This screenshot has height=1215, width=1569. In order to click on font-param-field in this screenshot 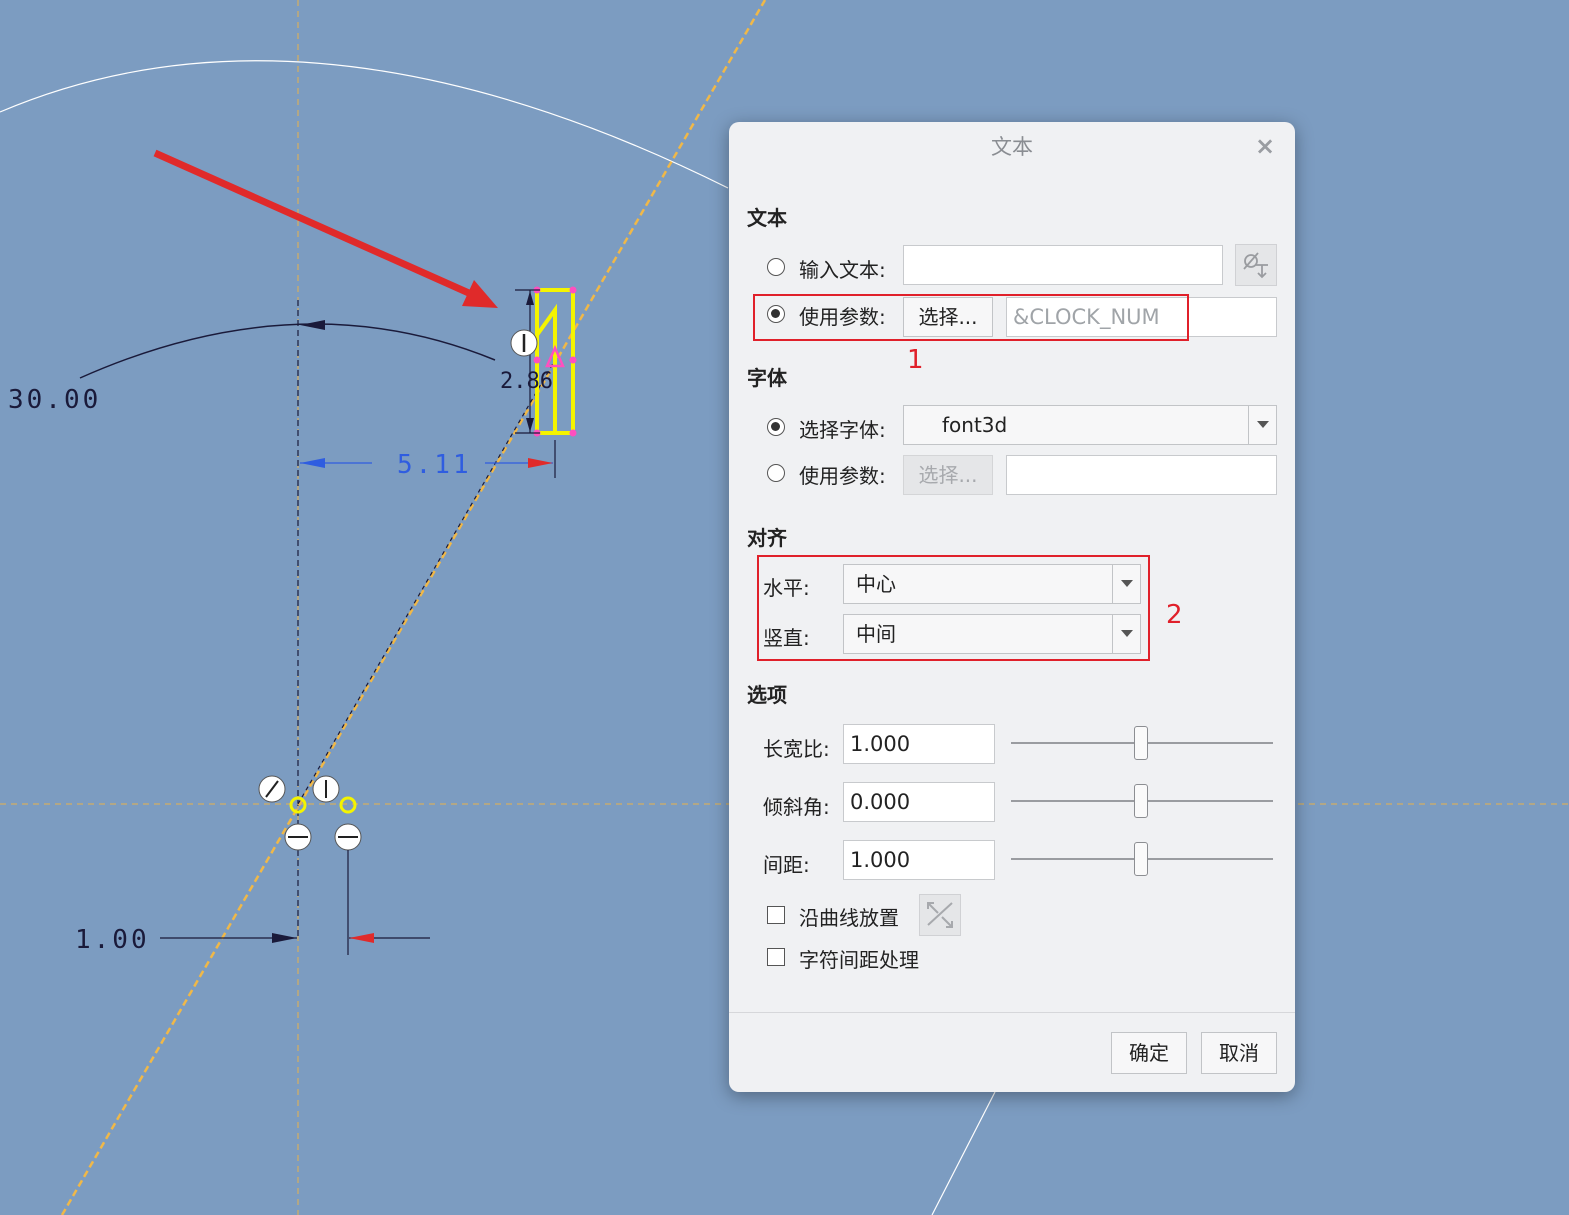, I will do `click(1141, 475)`.